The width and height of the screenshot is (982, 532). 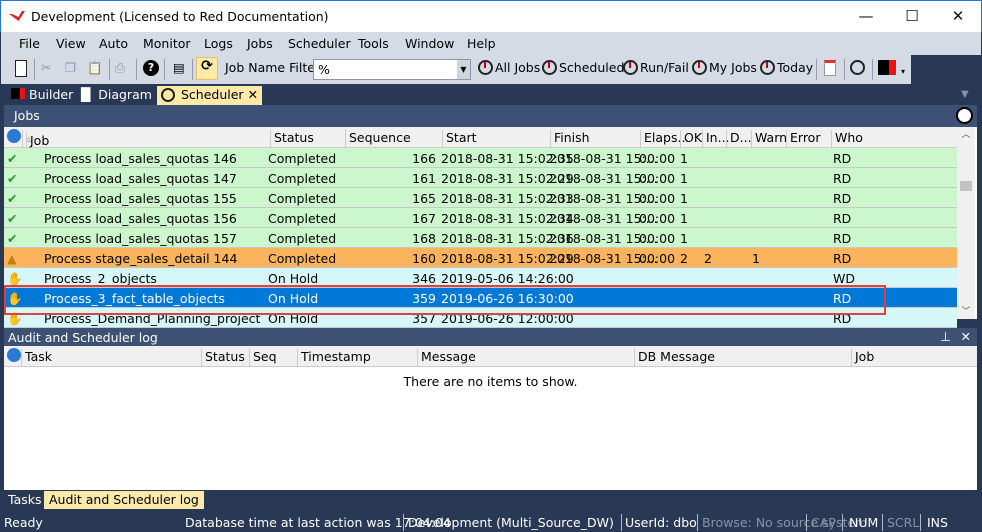 I want to click on col-finish: Finish, so click(x=570, y=139).